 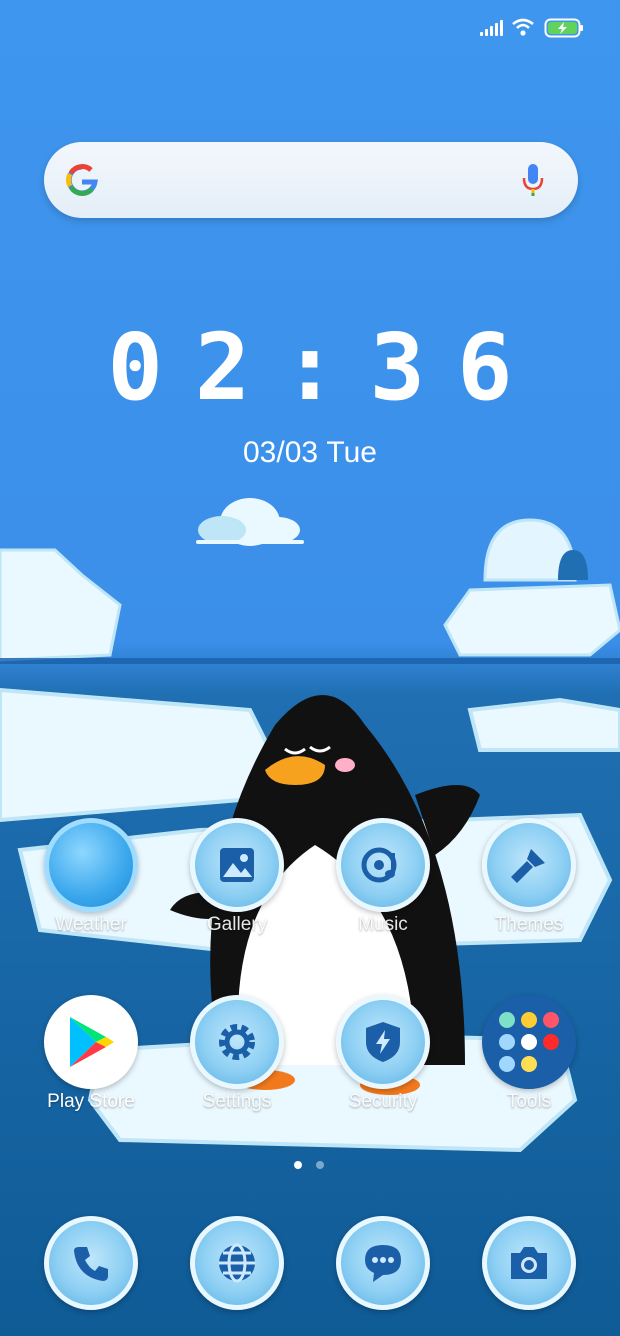 I want to click on app-themes: Themes, so click(x=529, y=877).